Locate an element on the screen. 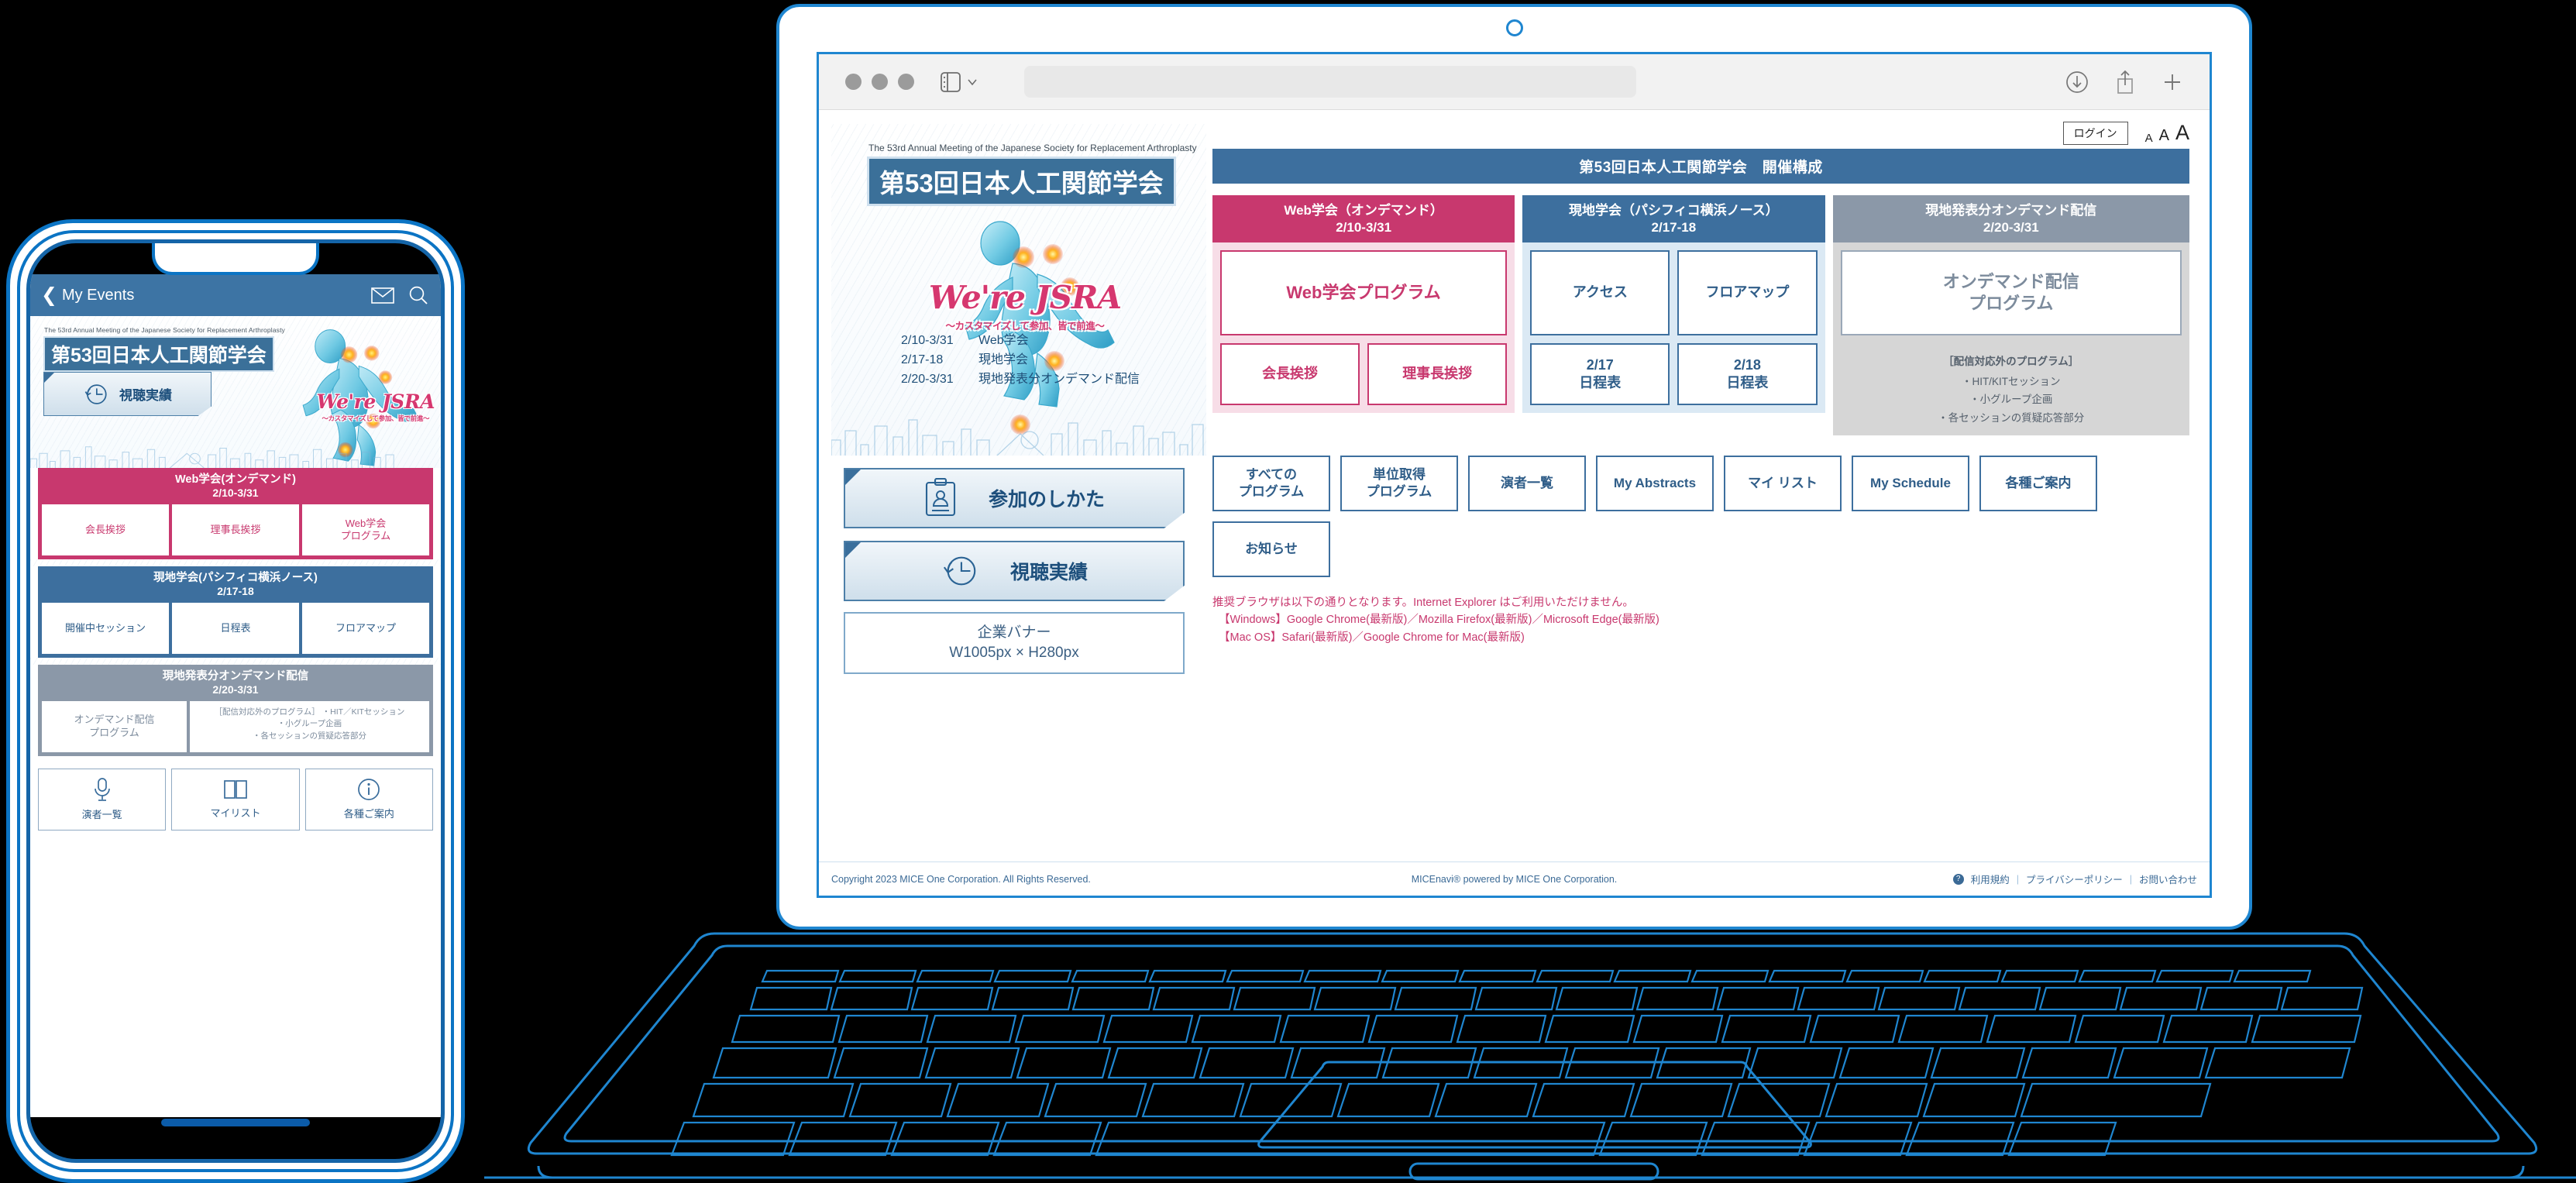 The height and width of the screenshot is (1183, 2576). phone-cell-current-session: 開催中セッション is located at coordinates (105, 628).